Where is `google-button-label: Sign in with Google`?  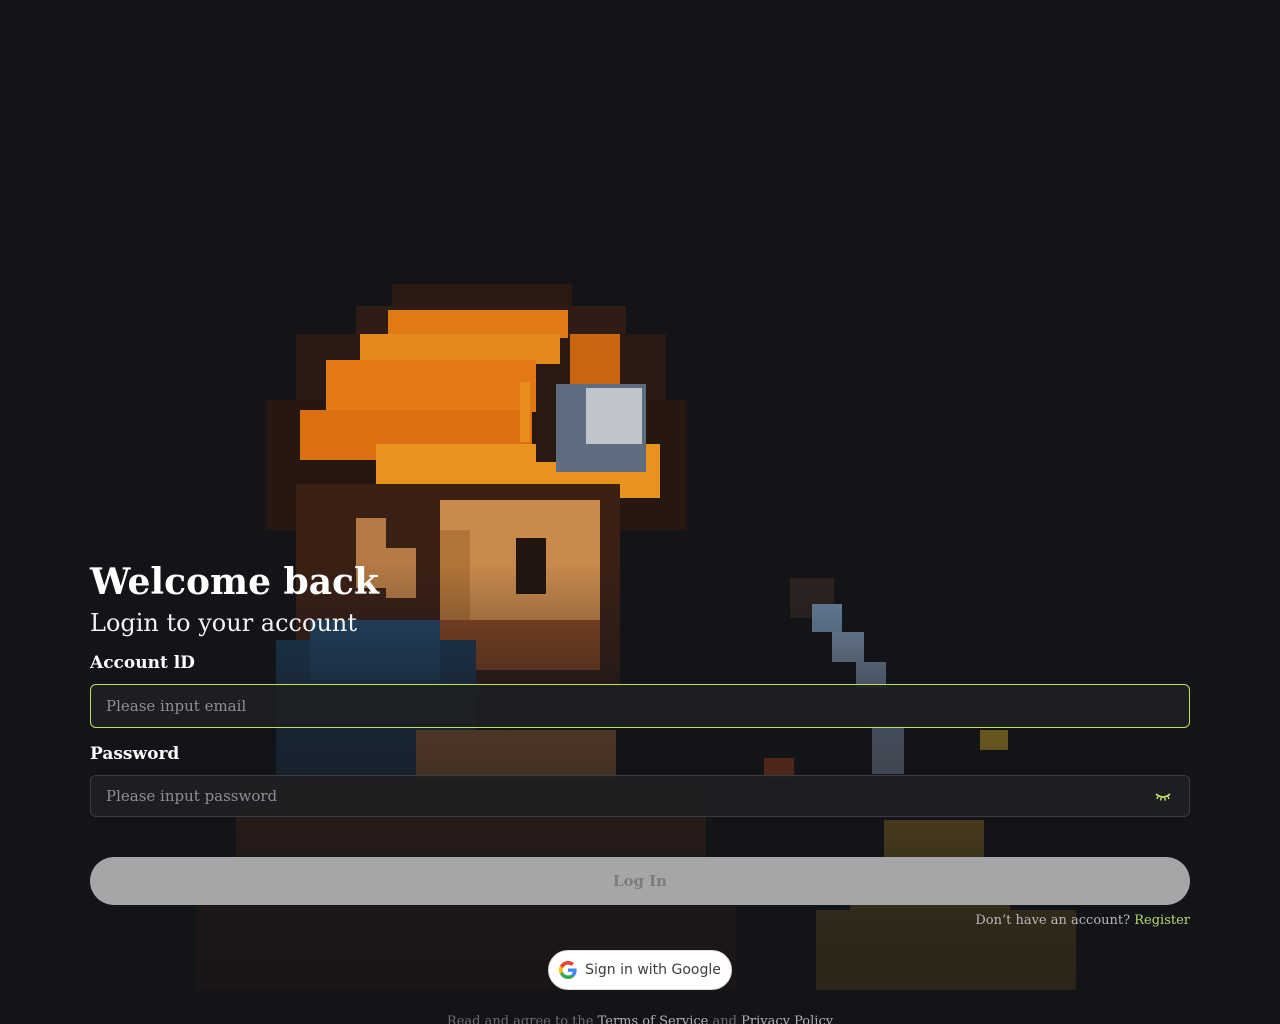
google-button-label: Sign in with Google is located at coordinates (653, 970).